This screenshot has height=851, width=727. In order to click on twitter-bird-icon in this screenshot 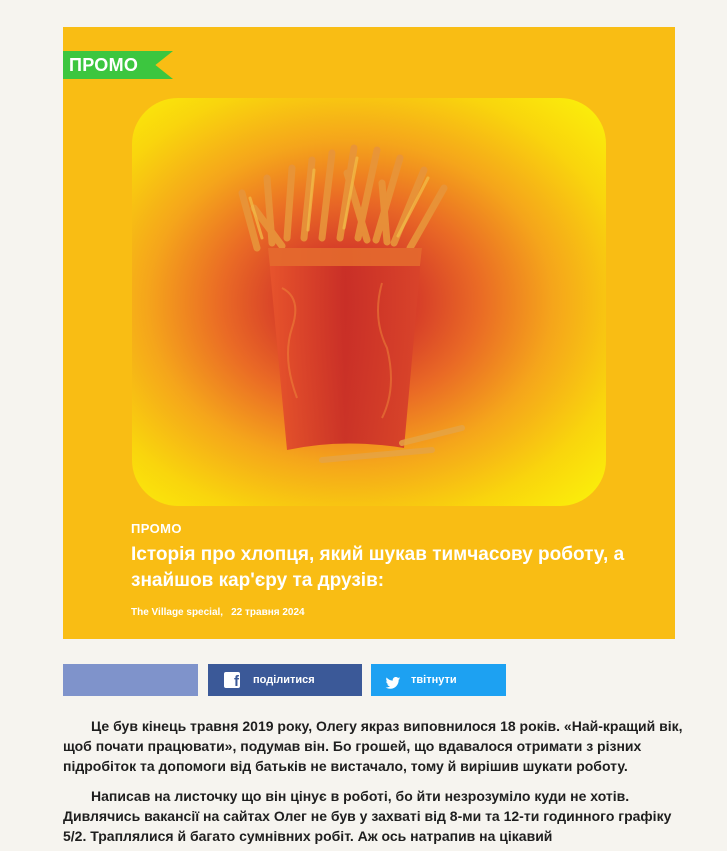, I will do `click(393, 680)`.